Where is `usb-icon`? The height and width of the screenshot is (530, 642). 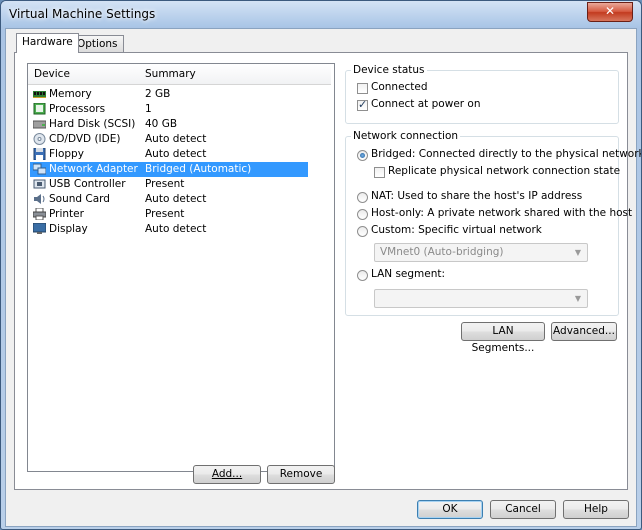 usb-icon is located at coordinates (39, 184).